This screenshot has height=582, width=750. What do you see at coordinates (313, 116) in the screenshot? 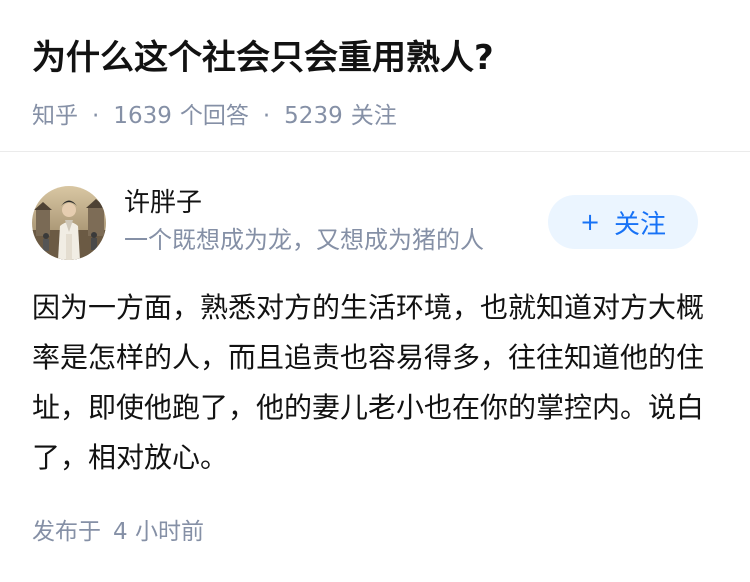
I see `followers-count: 5239` at bounding box center [313, 116].